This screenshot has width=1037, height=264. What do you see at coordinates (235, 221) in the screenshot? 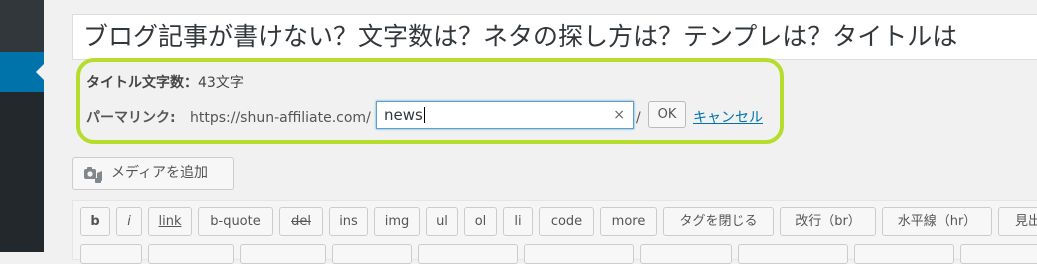
I see `quicktag-bquote-button: b-quote` at bounding box center [235, 221].